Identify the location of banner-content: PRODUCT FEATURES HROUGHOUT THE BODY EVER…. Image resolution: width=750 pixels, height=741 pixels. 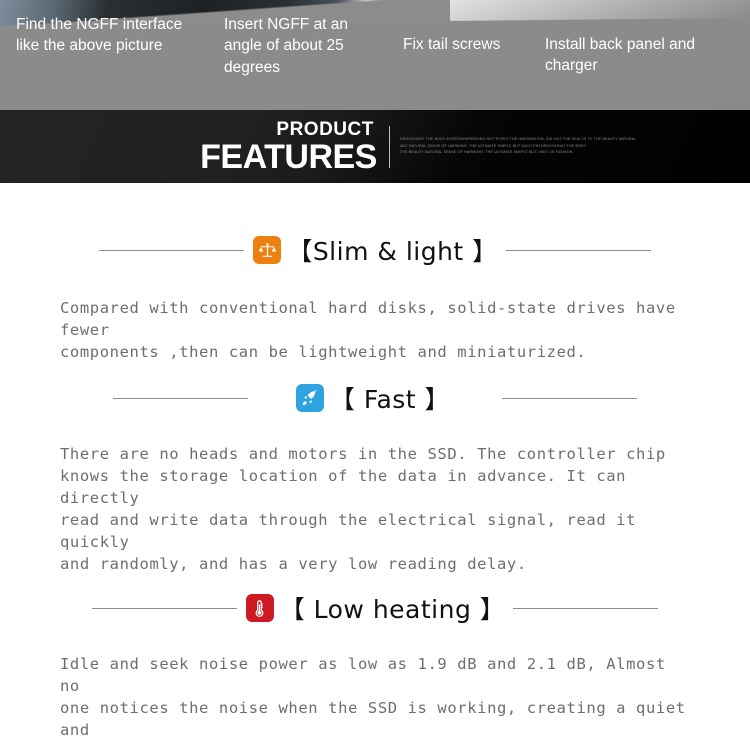
(375, 146).